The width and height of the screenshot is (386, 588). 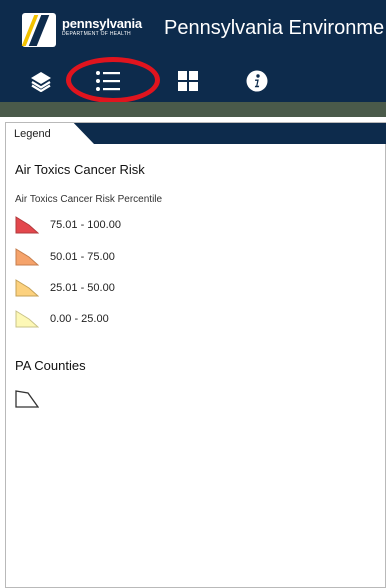 I want to click on field-label-percentile: Air Toxics Cancer Risk Percentile, so click(x=89, y=199).